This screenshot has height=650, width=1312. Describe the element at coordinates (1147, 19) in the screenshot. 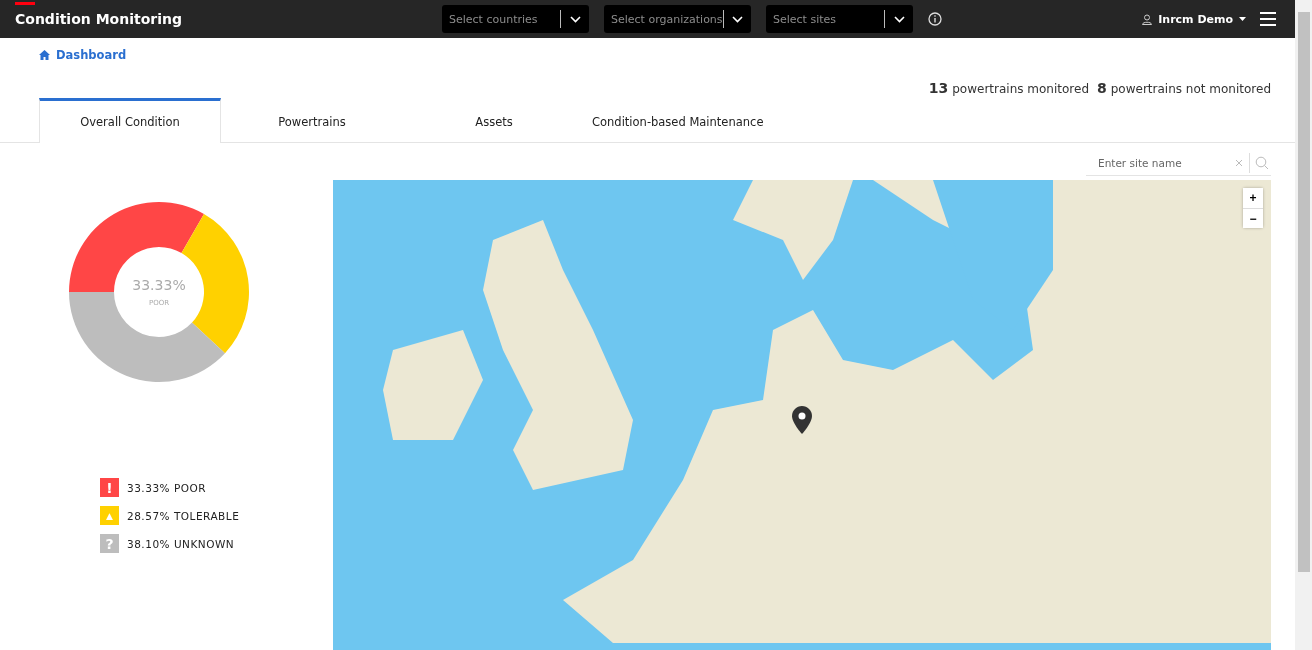

I see `user-icon` at that location.